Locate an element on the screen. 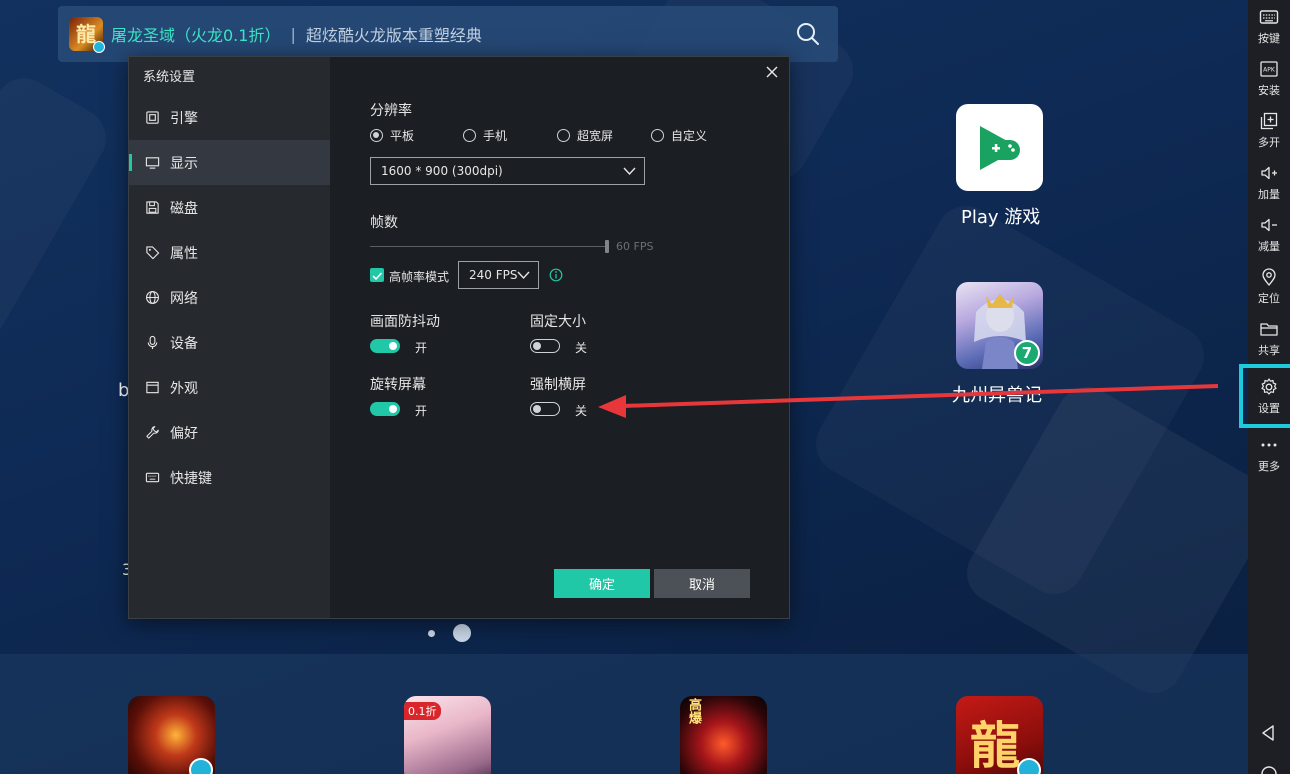  search-icon is located at coordinates (808, 34).